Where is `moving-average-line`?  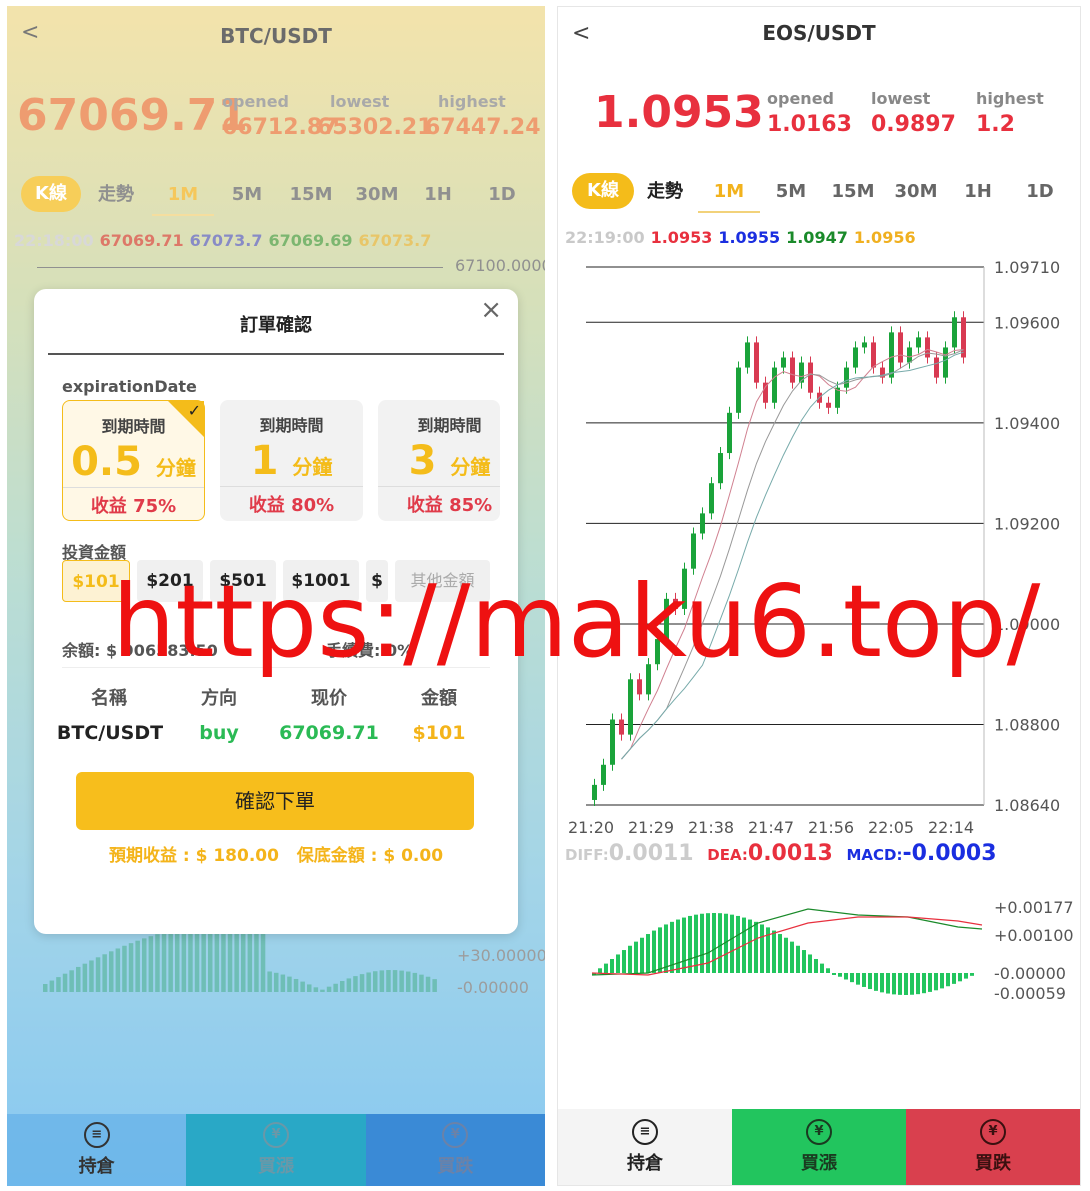 moving-average-line is located at coordinates (792, 554).